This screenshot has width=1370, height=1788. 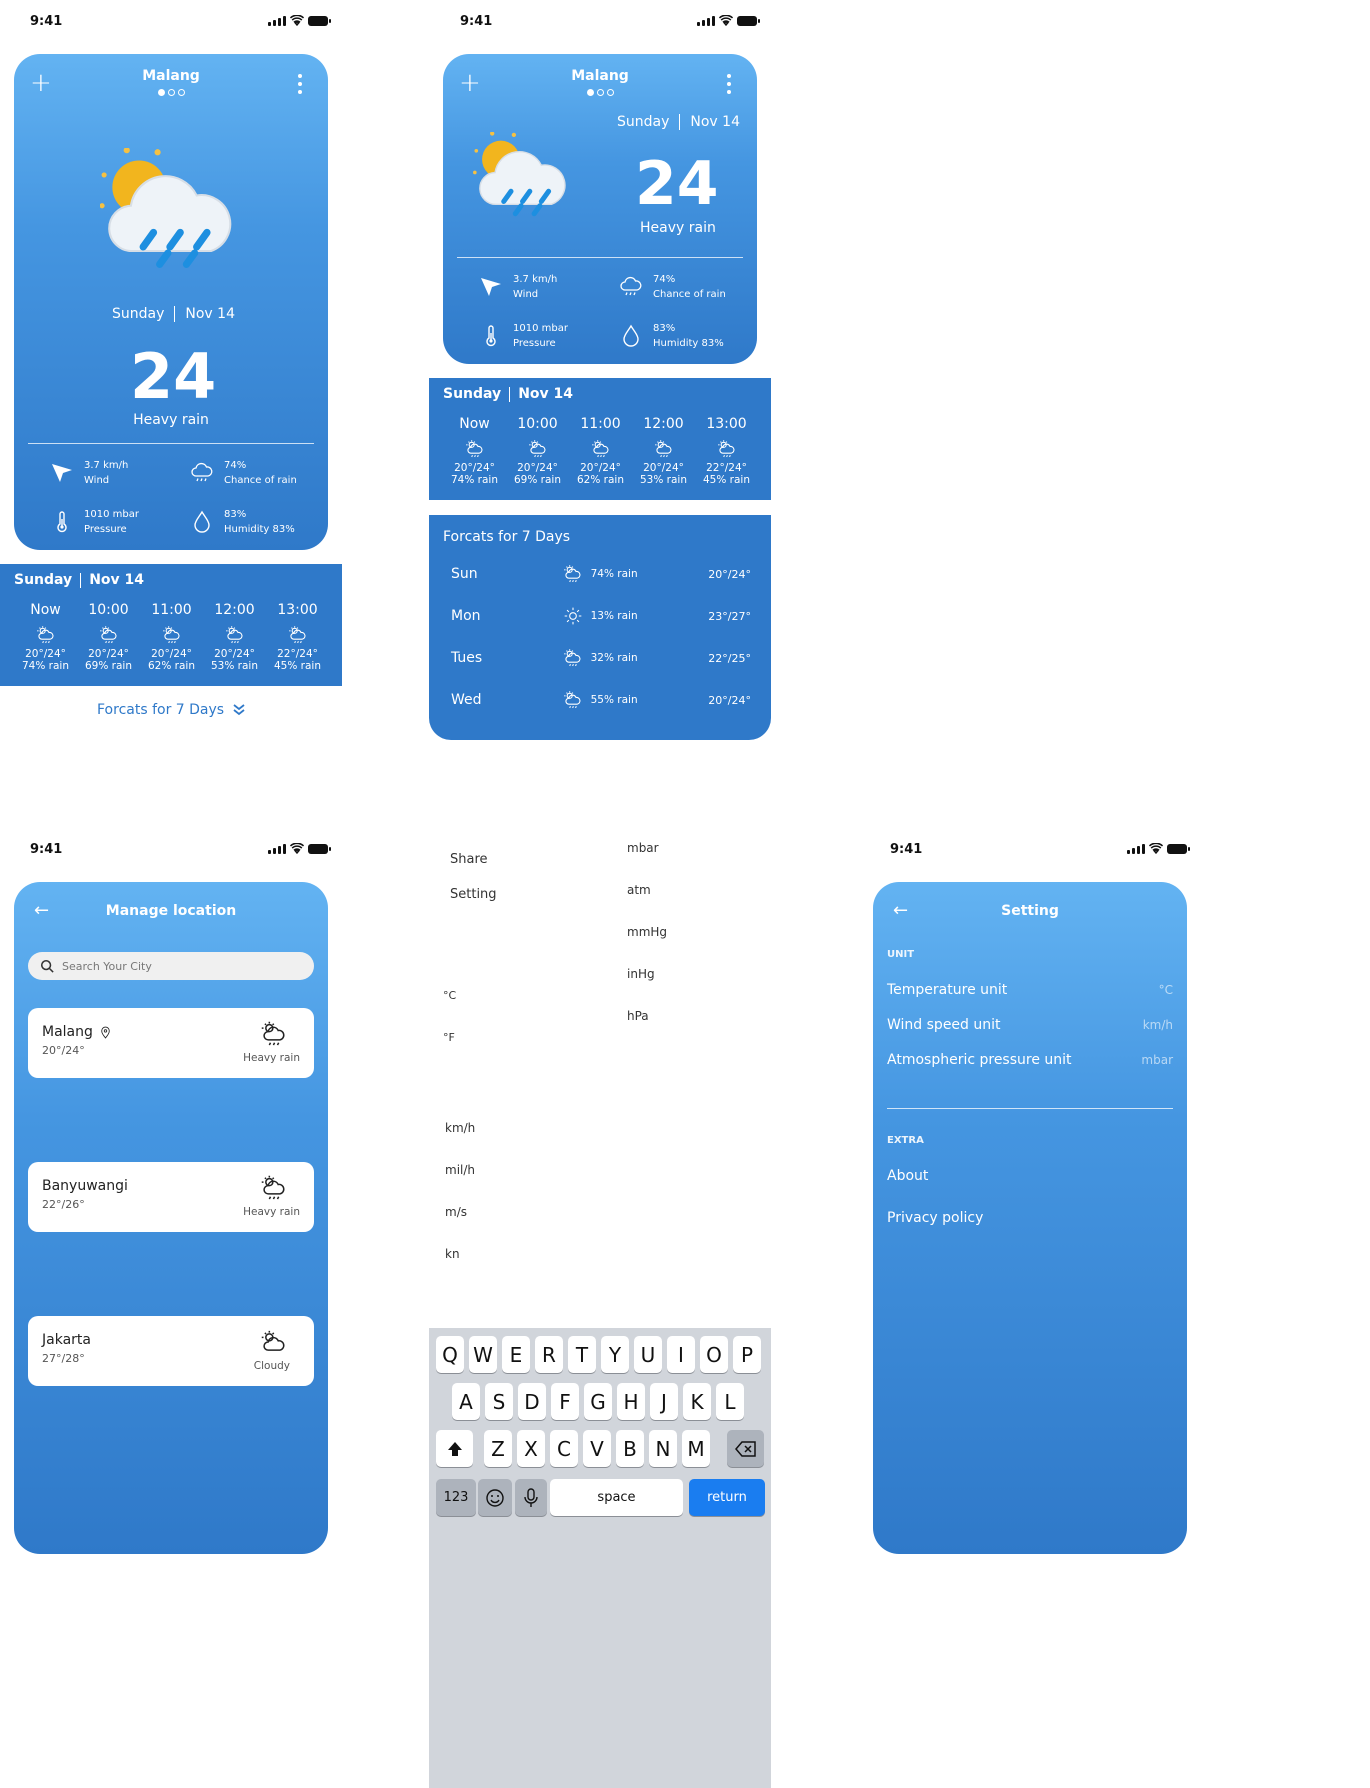 I want to click on rain-value: 74%, so click(x=664, y=279).